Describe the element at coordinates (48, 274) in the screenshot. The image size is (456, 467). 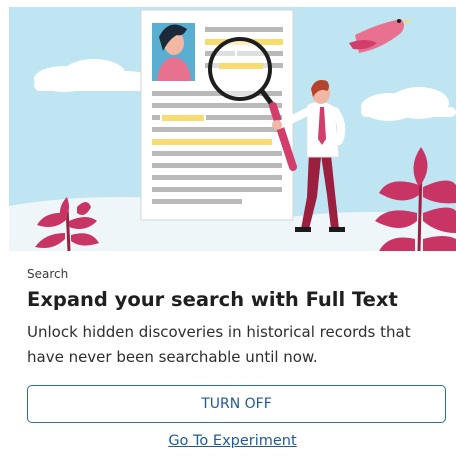
I see `category-label: Search` at that location.